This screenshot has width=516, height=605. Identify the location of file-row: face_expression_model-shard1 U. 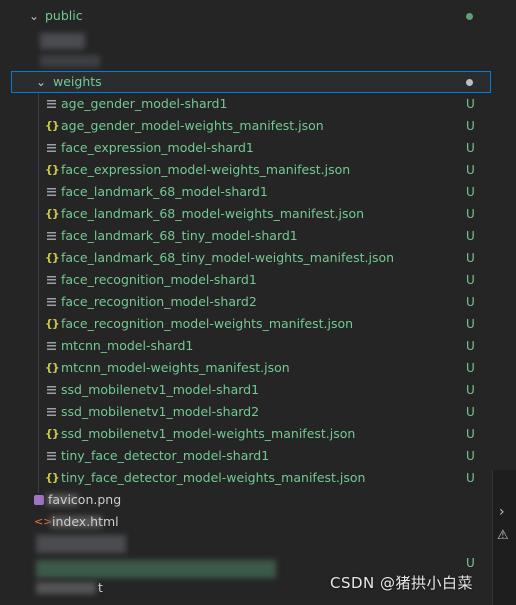
(245, 148).